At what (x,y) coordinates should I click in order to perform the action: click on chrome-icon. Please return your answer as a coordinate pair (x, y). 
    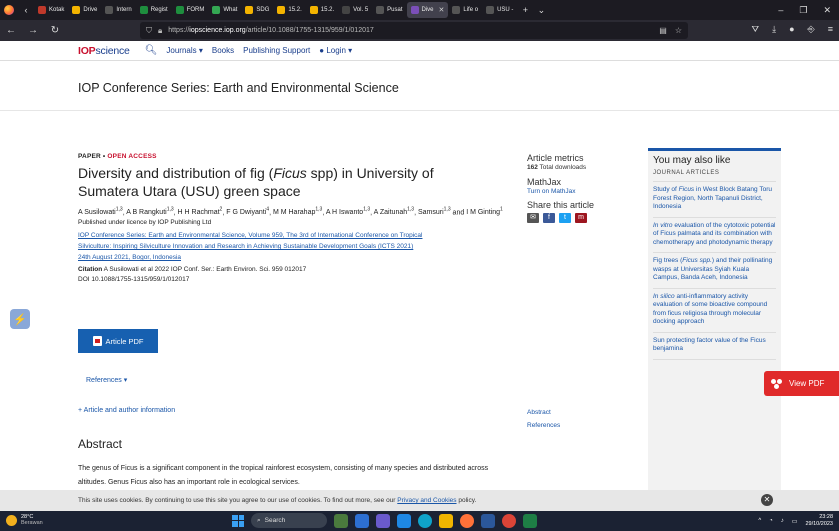
    Looking at the image, I should click on (509, 520).